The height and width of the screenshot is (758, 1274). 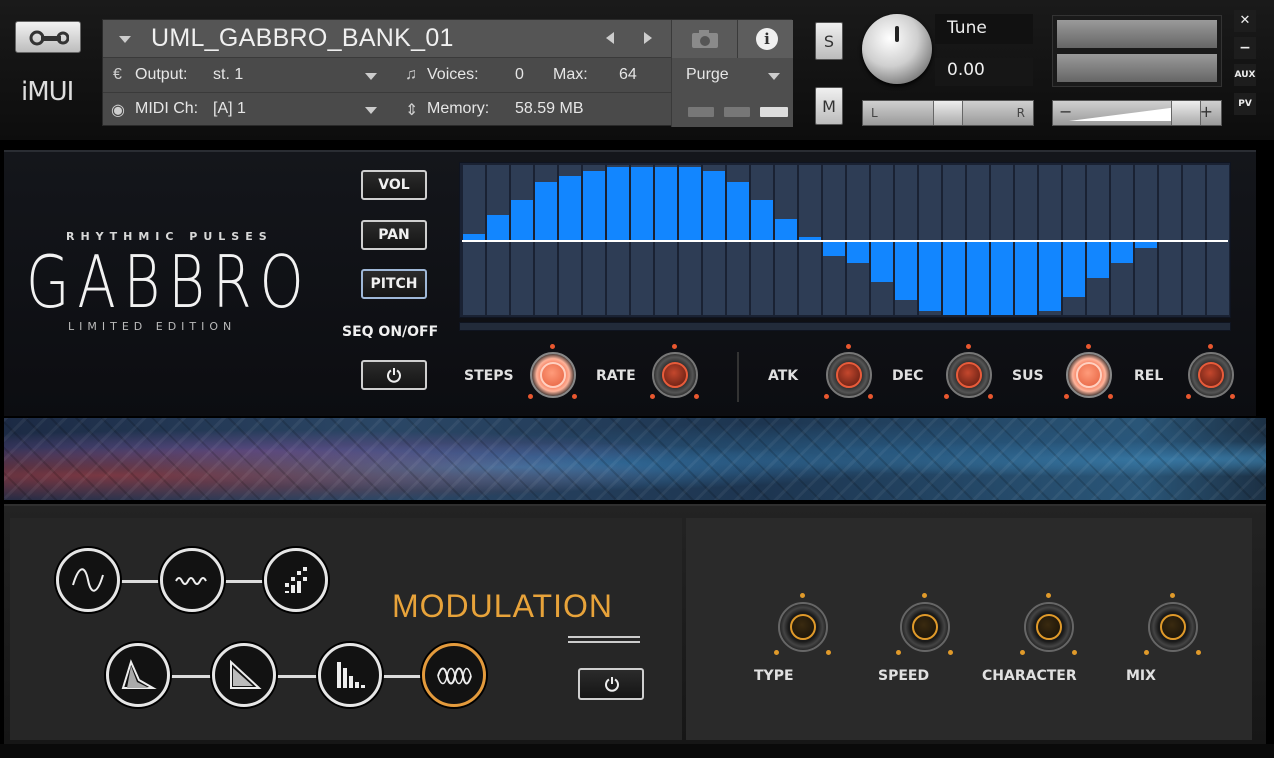 I want to click on section-divider, so click(x=738, y=377).